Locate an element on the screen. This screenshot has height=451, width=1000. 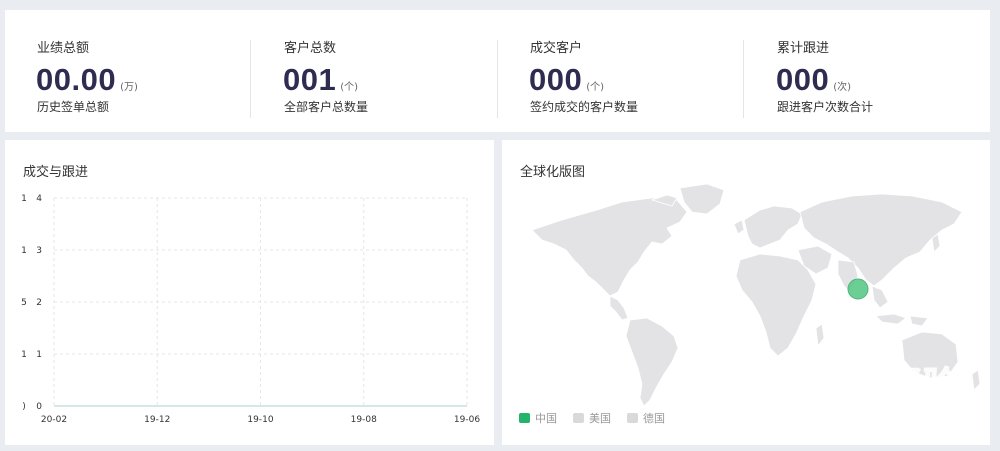
legend-label: 美国 is located at coordinates (600, 418).